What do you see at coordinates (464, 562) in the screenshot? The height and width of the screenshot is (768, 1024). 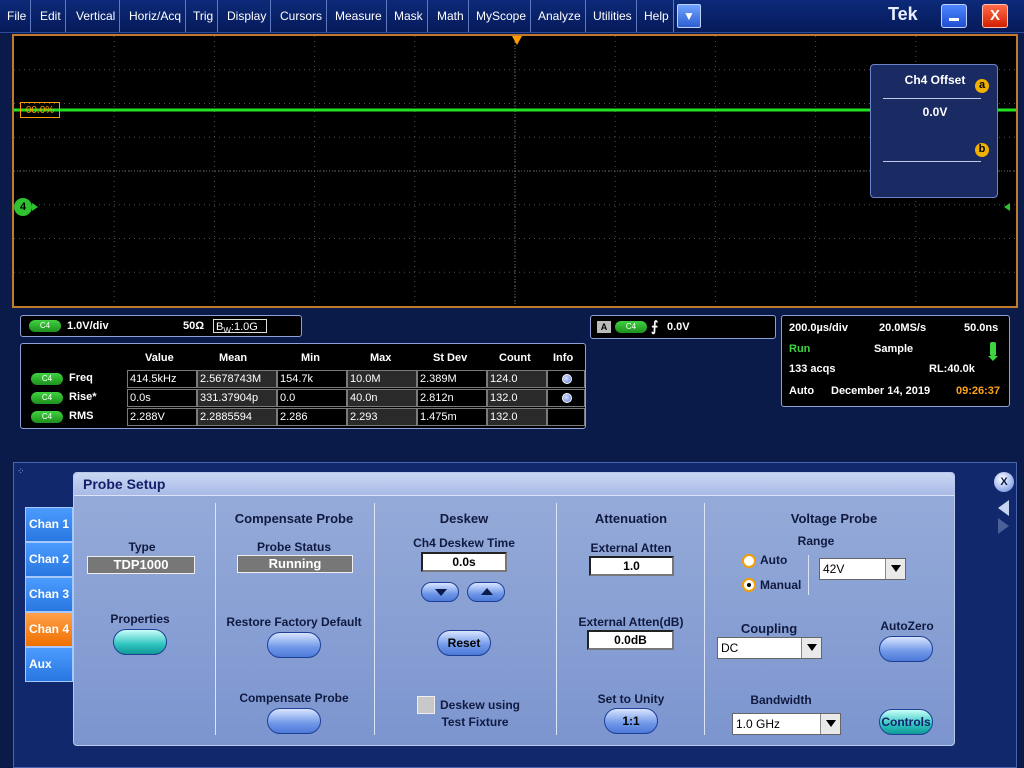 I see `deskew-time-field: 0.0s` at bounding box center [464, 562].